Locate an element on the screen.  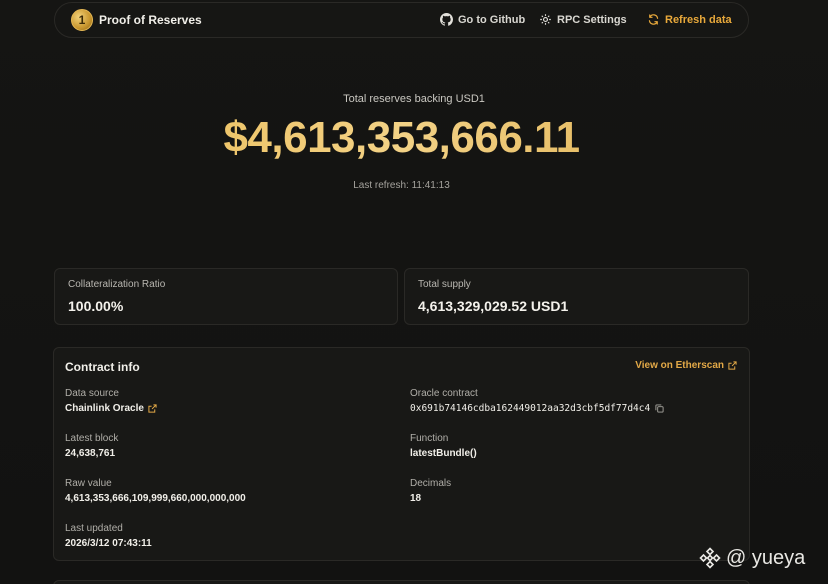
data-source-value: Chainlink Oracle is located at coordinates (104, 408).